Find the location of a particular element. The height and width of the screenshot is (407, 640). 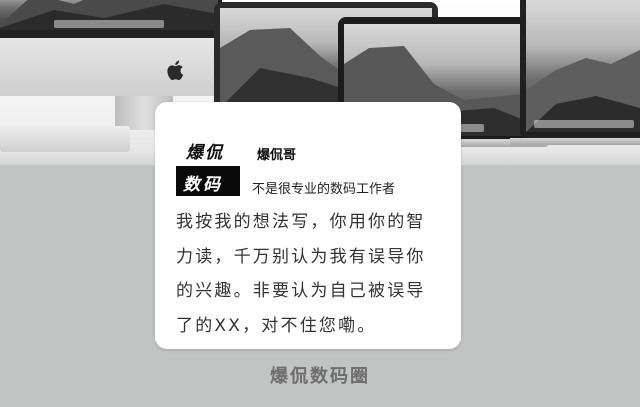

logo-text-top: 爆侃 is located at coordinates (205, 153).